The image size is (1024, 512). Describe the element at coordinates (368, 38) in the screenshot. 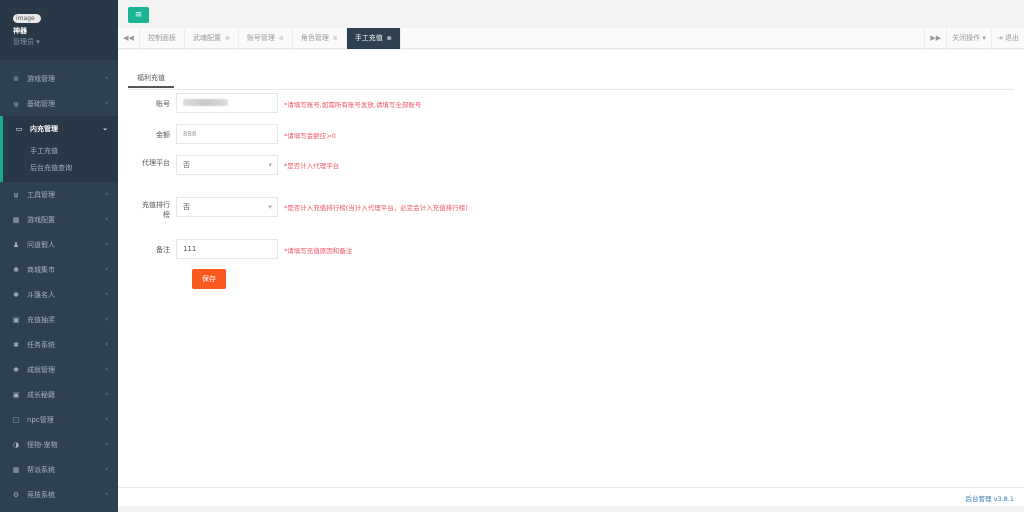

I see `tab-label: 手工充值` at that location.